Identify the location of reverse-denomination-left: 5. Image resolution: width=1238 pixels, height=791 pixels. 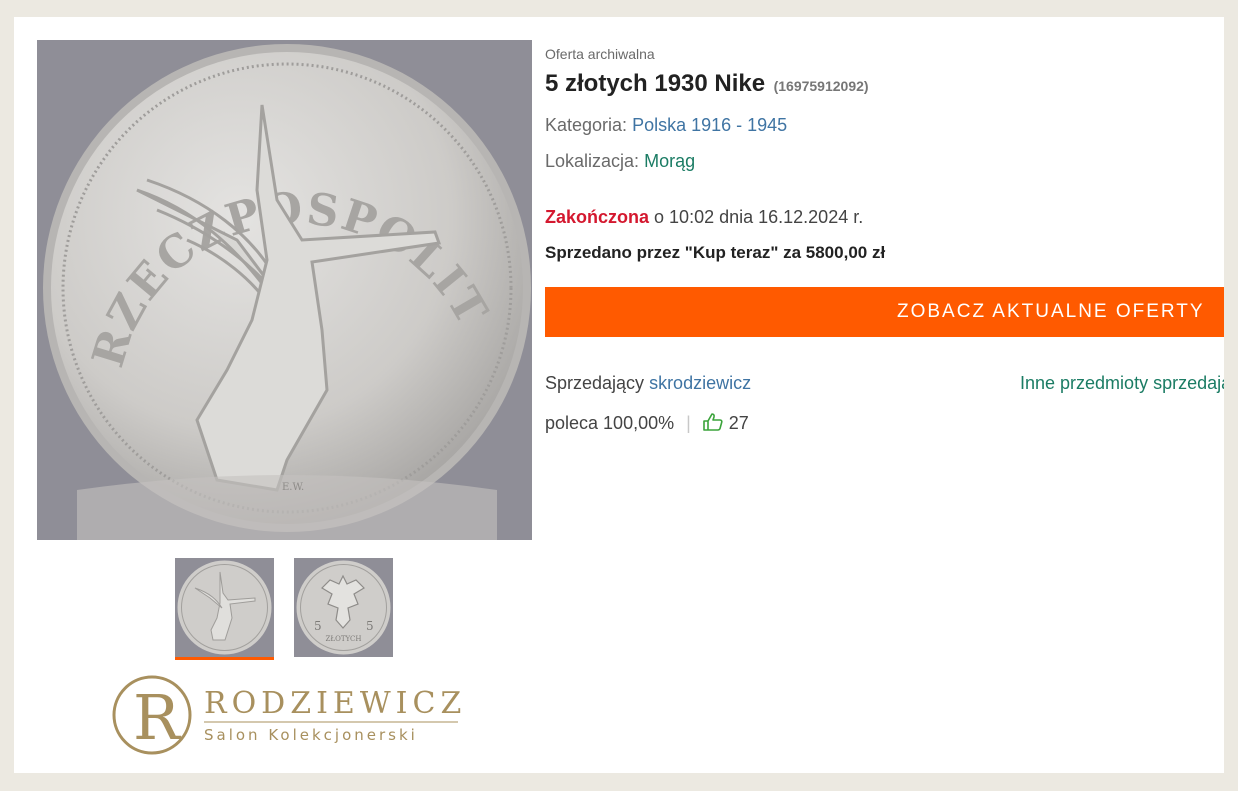
(318, 626).